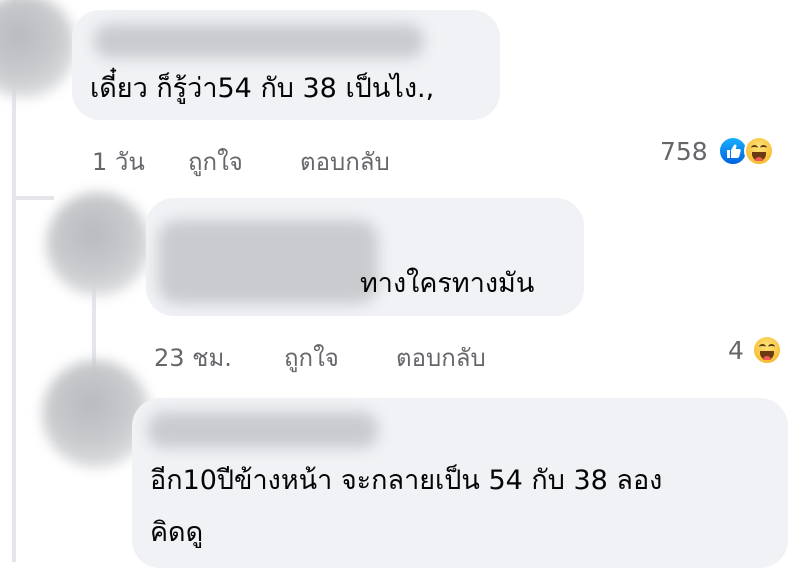 Image resolution: width=800 pixels, height=568 pixels. I want to click on thread-line, so click(34, 198).